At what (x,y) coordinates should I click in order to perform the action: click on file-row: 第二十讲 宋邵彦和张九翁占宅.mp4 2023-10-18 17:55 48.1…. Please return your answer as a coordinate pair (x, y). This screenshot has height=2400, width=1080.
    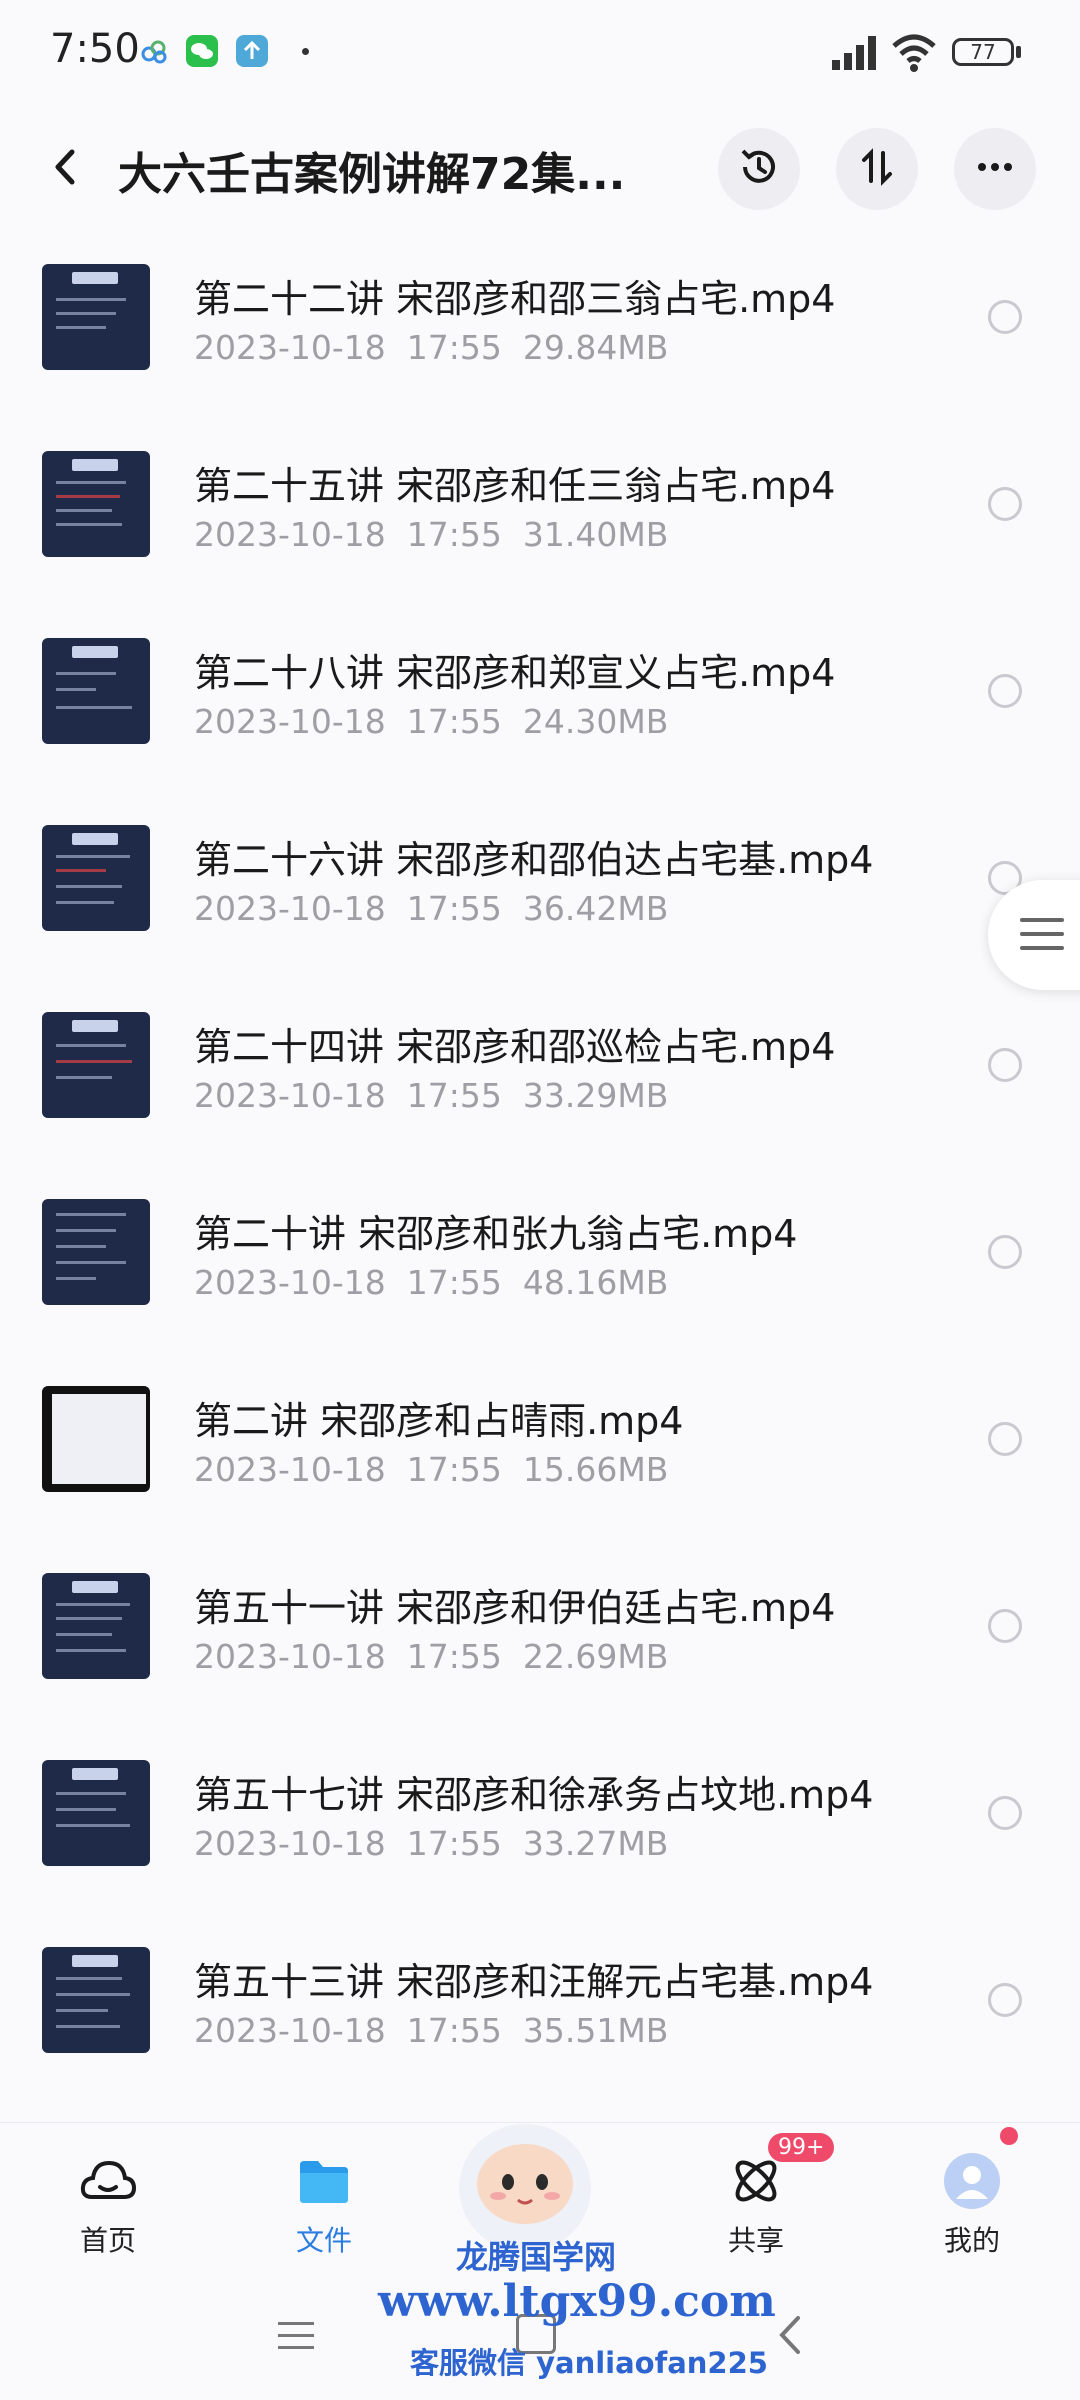
    Looking at the image, I should click on (540, 1276).